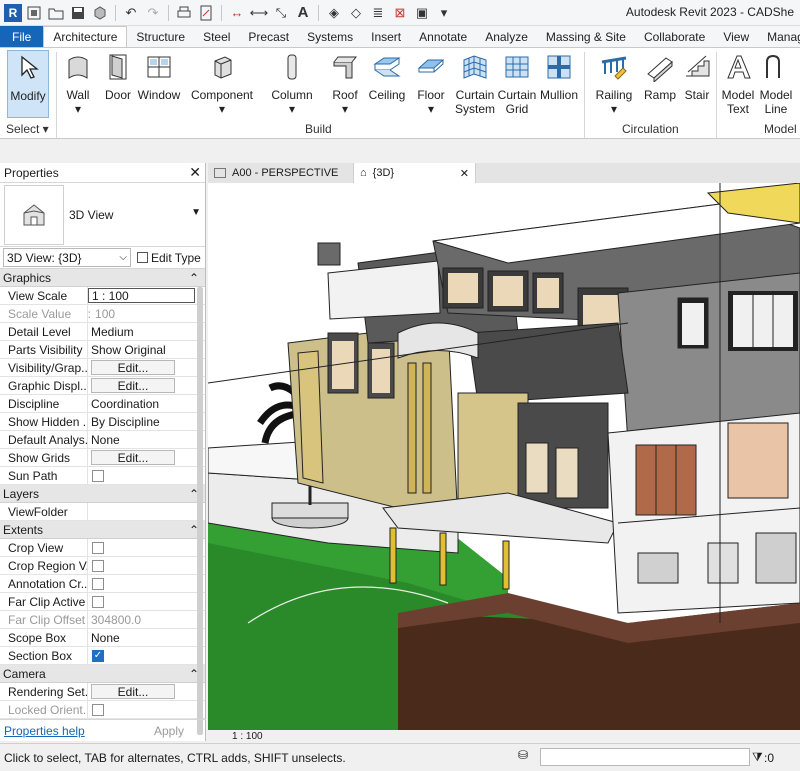 The width and height of the screenshot is (800, 771). I want to click on tab-view: View, so click(736, 36).